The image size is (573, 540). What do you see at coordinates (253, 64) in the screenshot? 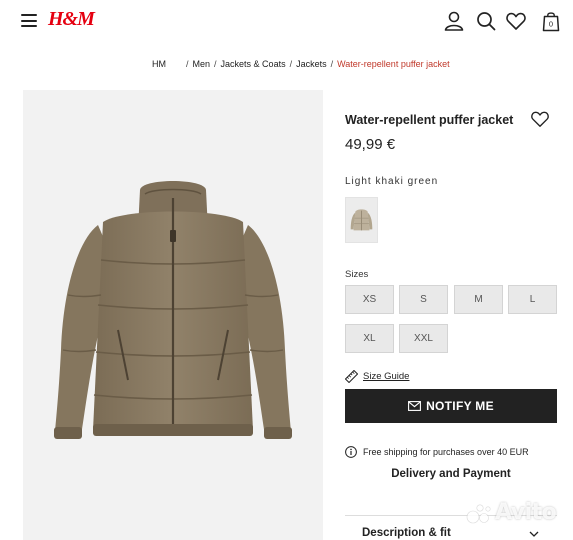
I see `breadcrumb-item-jackets-coats: Jackets & Coats` at bounding box center [253, 64].